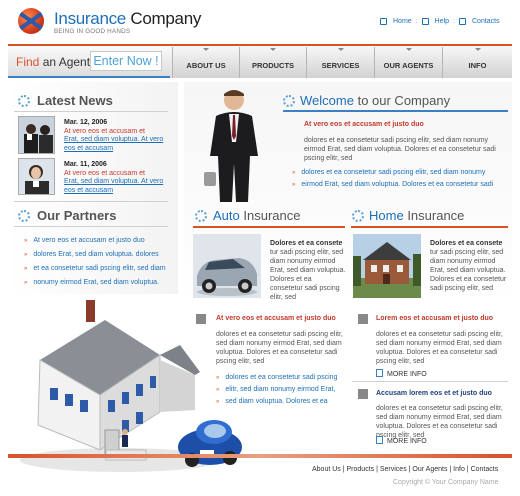 Image resolution: width=520 pixels, height=496 pixels. What do you see at coordinates (95, 241) in the screenshot?
I see `partner-link: At vero eos et accusam et justo duo` at bounding box center [95, 241].